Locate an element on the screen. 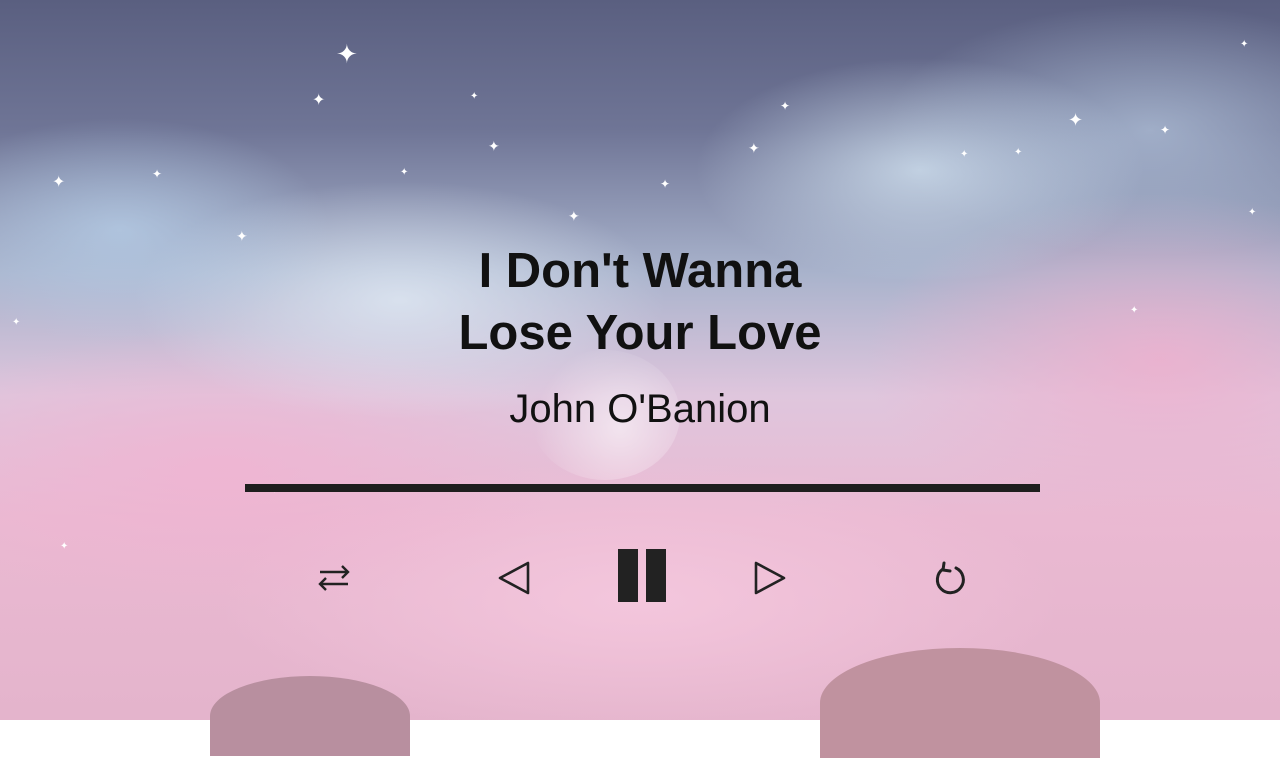 The image size is (1280, 758). pause-button is located at coordinates (642, 575).